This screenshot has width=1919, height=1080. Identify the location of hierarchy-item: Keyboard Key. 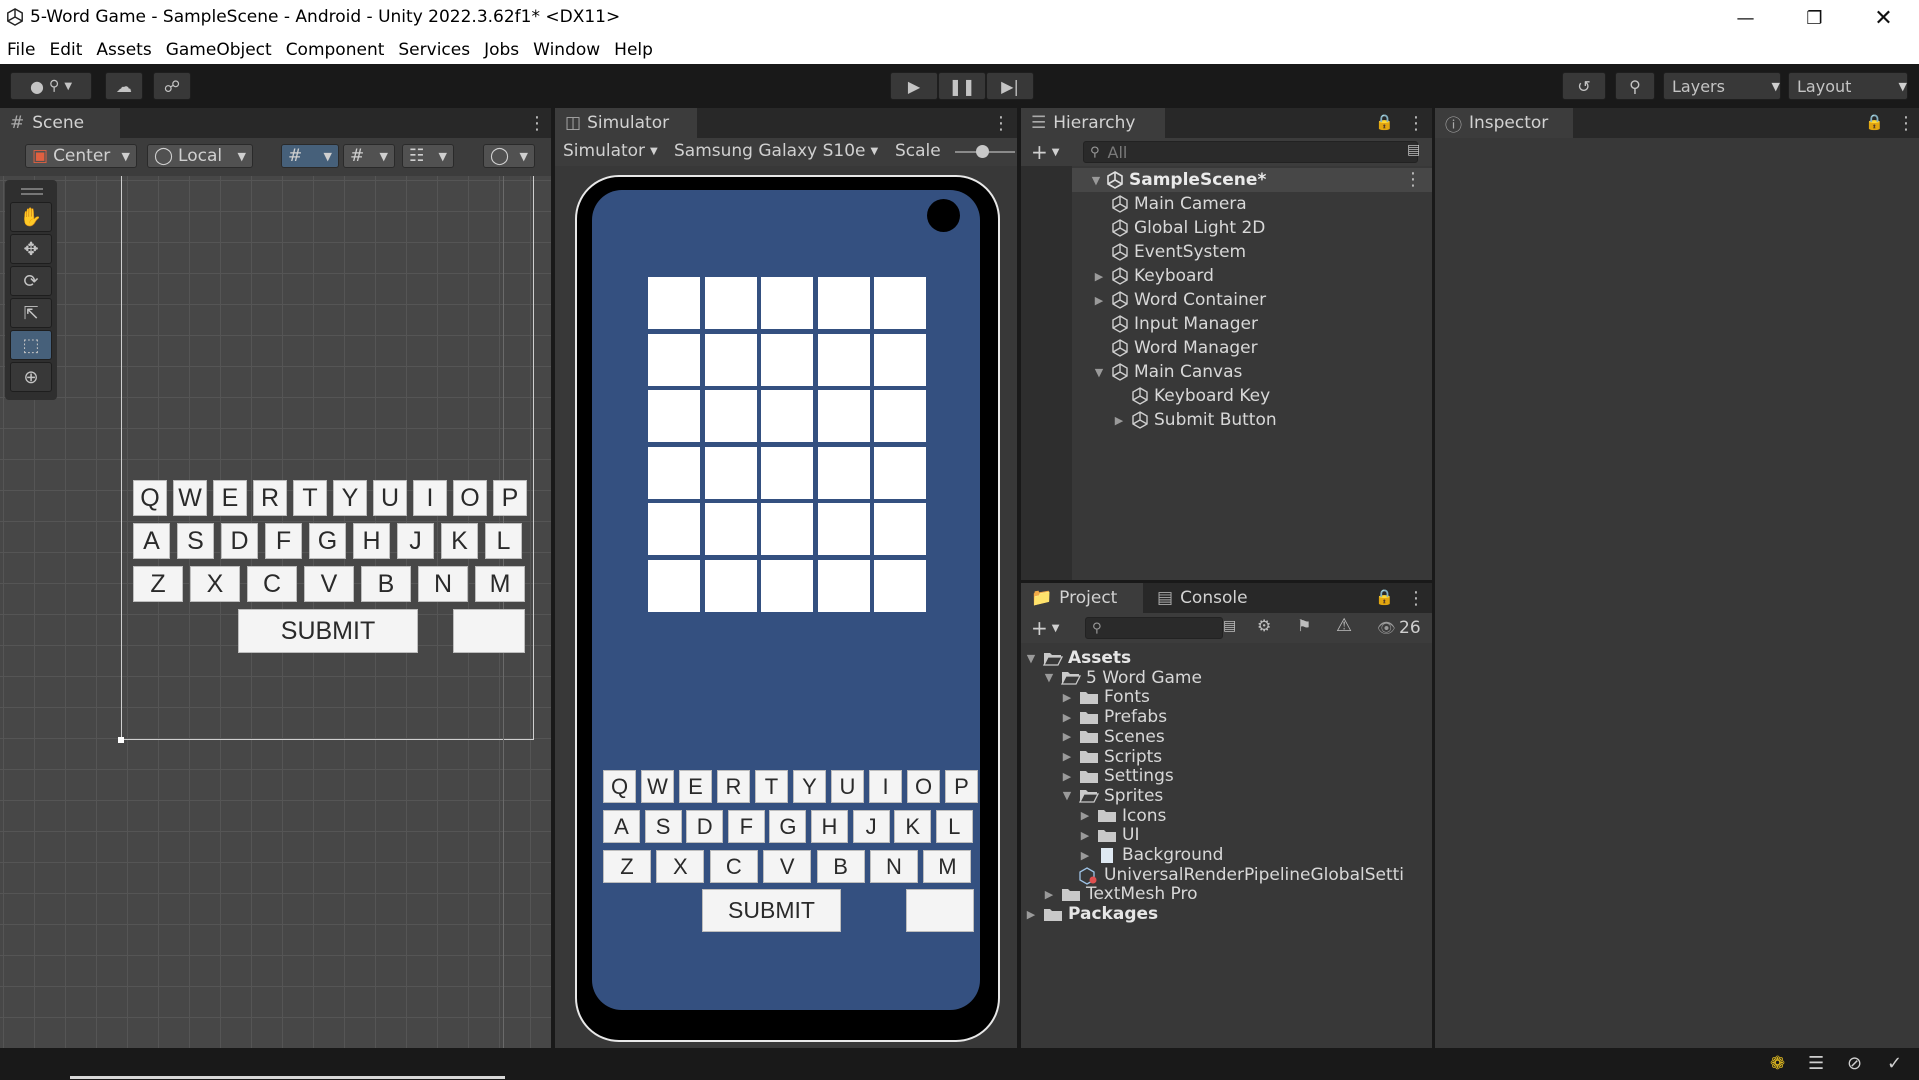
(1191, 396).